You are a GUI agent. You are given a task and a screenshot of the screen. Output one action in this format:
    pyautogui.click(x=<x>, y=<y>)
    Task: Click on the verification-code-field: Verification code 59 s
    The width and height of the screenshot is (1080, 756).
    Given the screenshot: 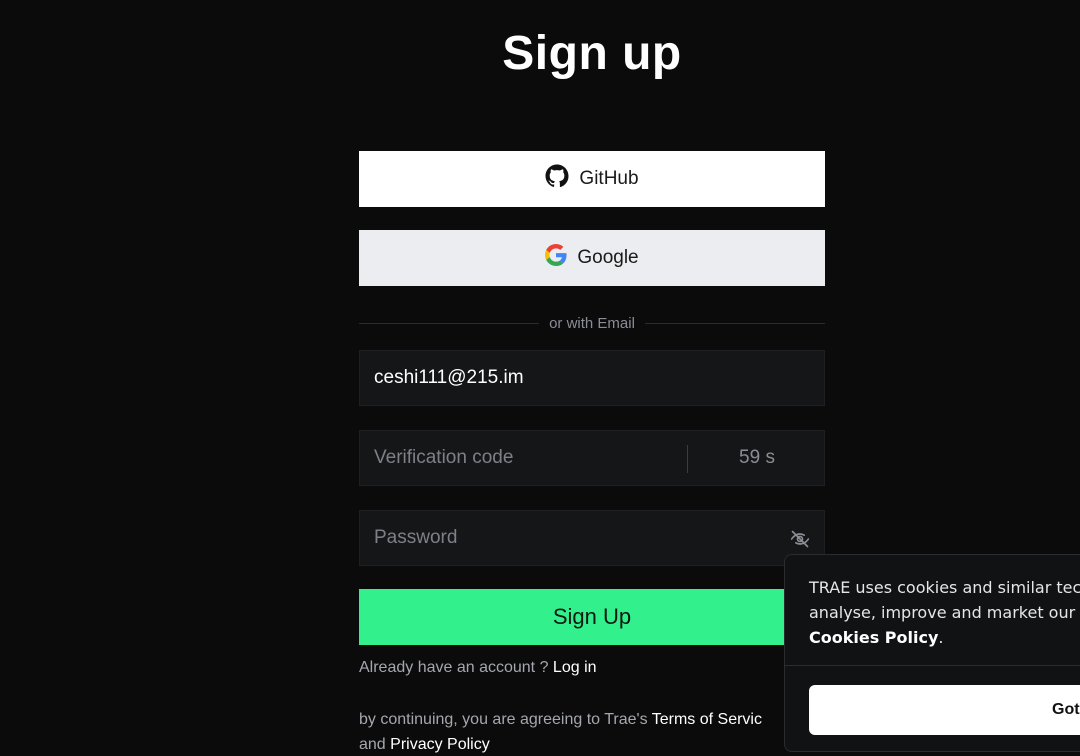 What is the action you would take?
    pyautogui.click(x=592, y=458)
    